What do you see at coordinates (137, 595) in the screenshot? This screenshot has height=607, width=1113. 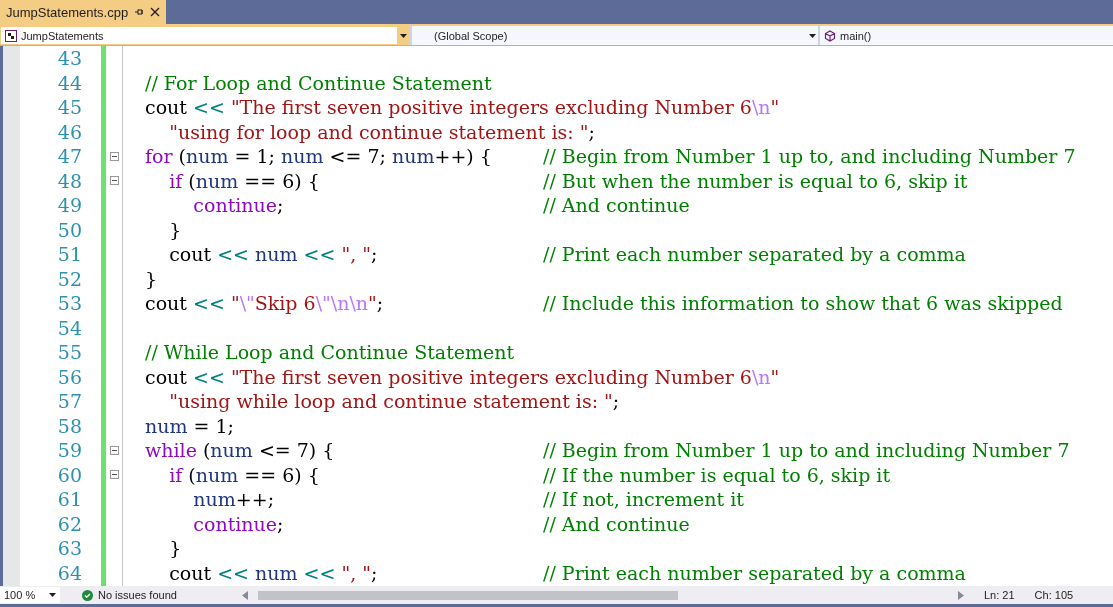 I see `issues-status: No issues found` at bounding box center [137, 595].